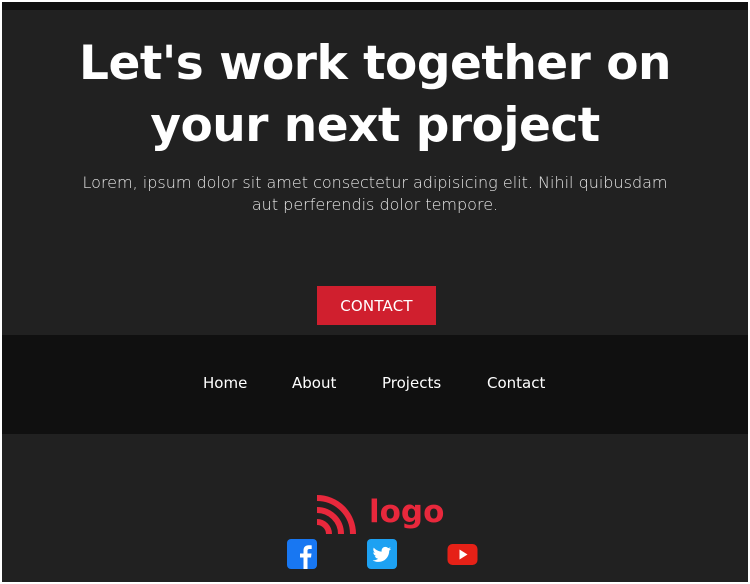 The height and width of the screenshot is (584, 750). I want to click on hero-subtitle-line-2: aut perferendis dolor tempore., so click(375, 204).